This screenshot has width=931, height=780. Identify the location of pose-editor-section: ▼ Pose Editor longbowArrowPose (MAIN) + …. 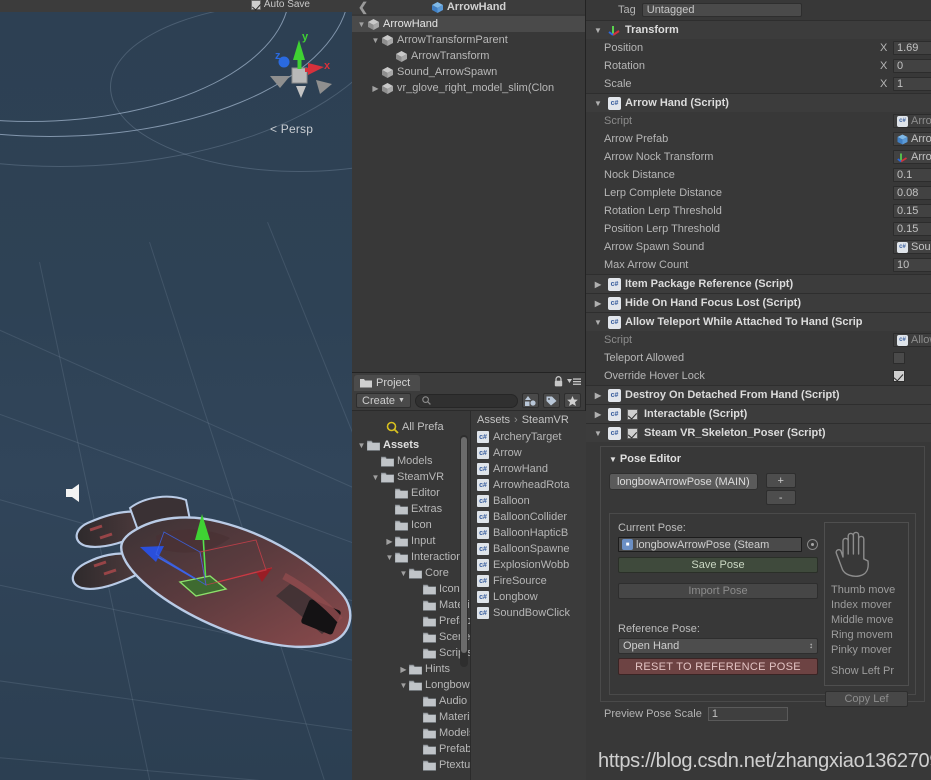
(758, 581).